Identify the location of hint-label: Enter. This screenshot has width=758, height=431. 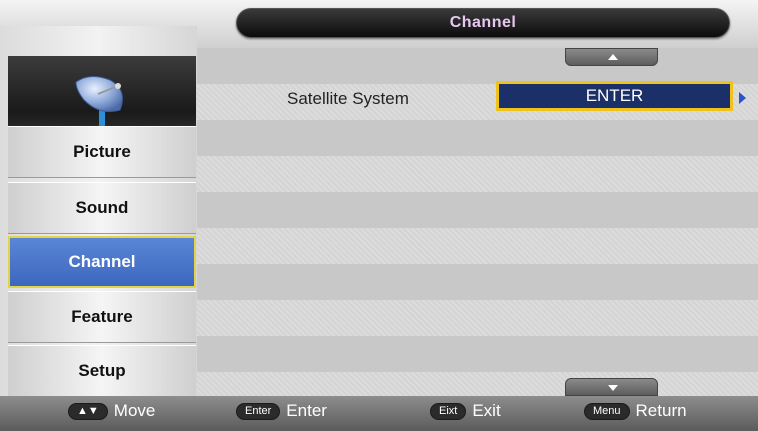
(306, 410).